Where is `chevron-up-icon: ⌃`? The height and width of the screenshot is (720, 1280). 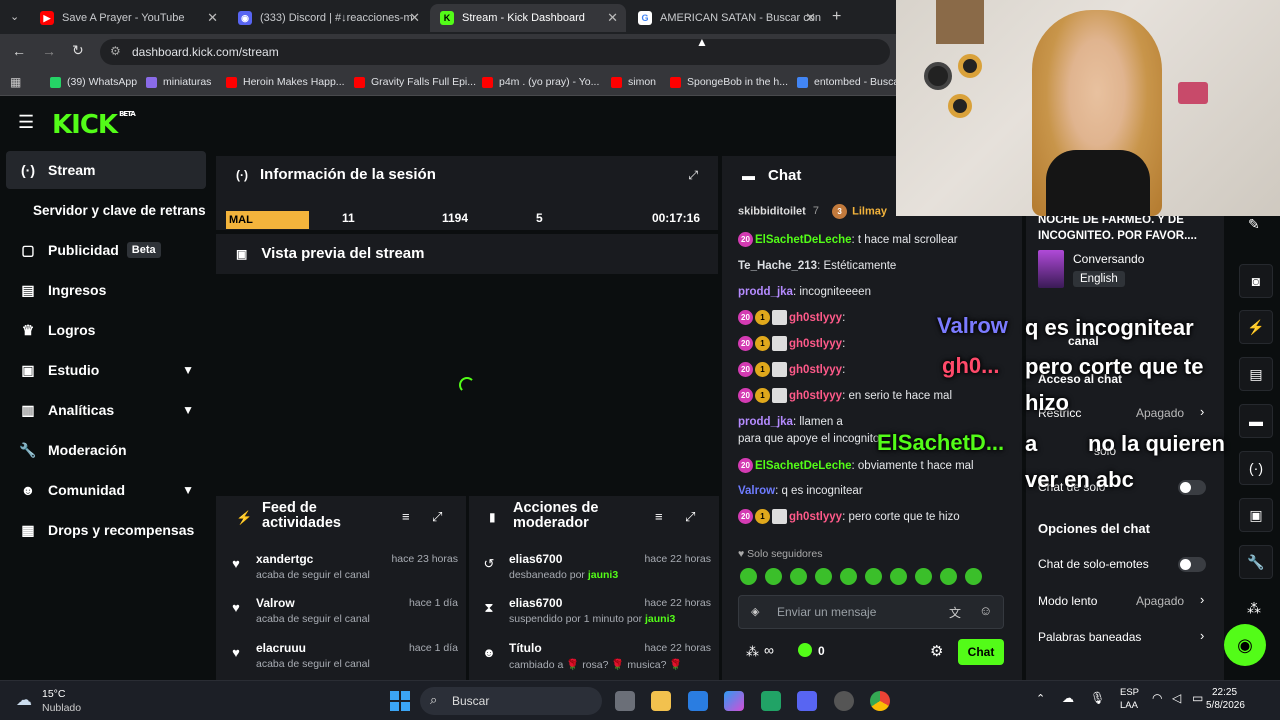 chevron-up-icon: ⌃ is located at coordinates (1040, 698).